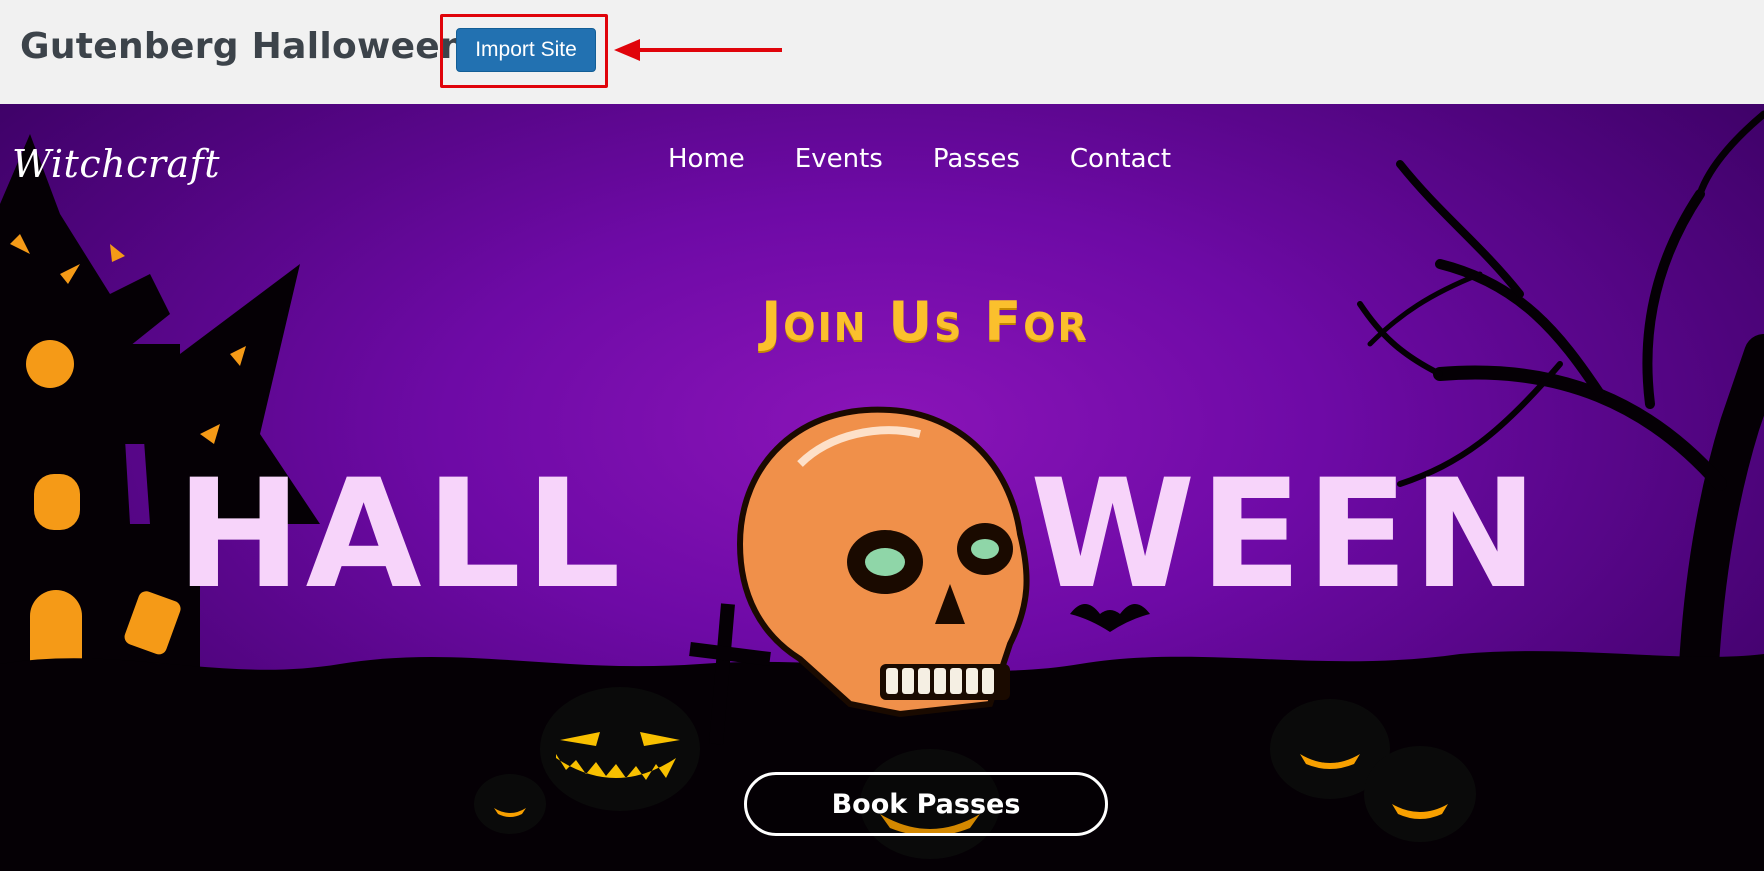 The height and width of the screenshot is (871, 1764). What do you see at coordinates (698, 50) in the screenshot?
I see `arrow-left-icon` at bounding box center [698, 50].